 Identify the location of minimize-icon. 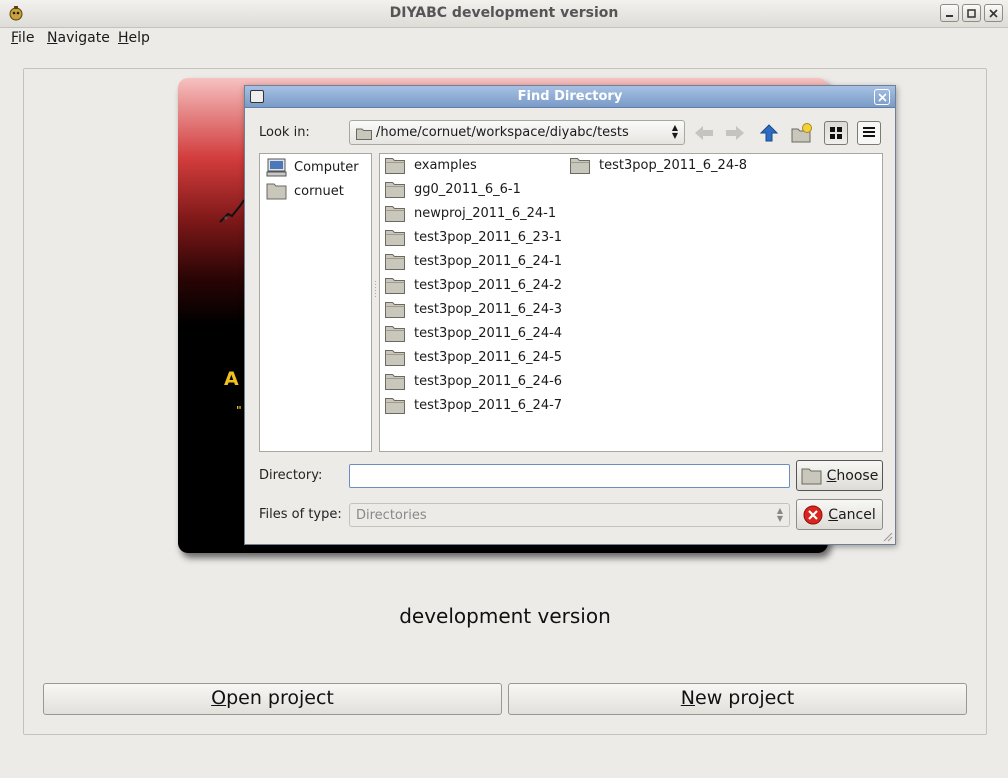
(949, 15).